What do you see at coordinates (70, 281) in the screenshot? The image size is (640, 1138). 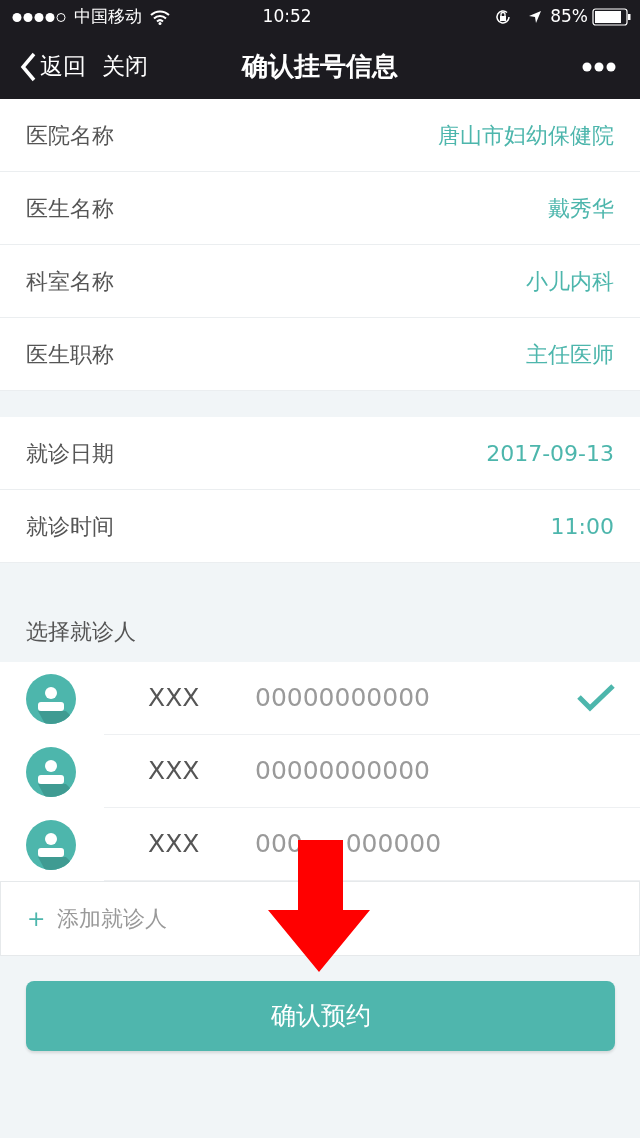 I see `field-label: 科室名称` at bounding box center [70, 281].